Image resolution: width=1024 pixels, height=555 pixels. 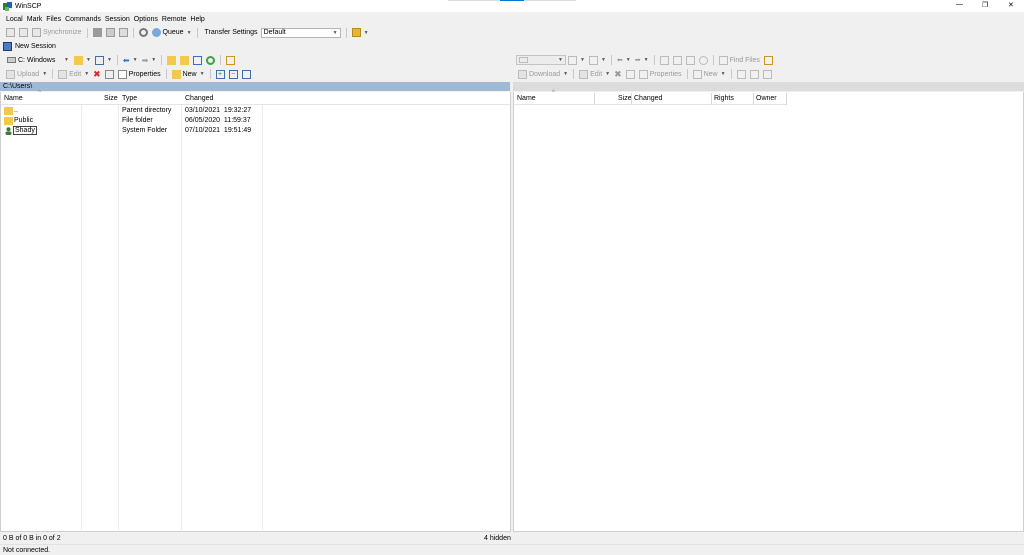 I want to click on unselect-files-button, so click(x=754, y=74).